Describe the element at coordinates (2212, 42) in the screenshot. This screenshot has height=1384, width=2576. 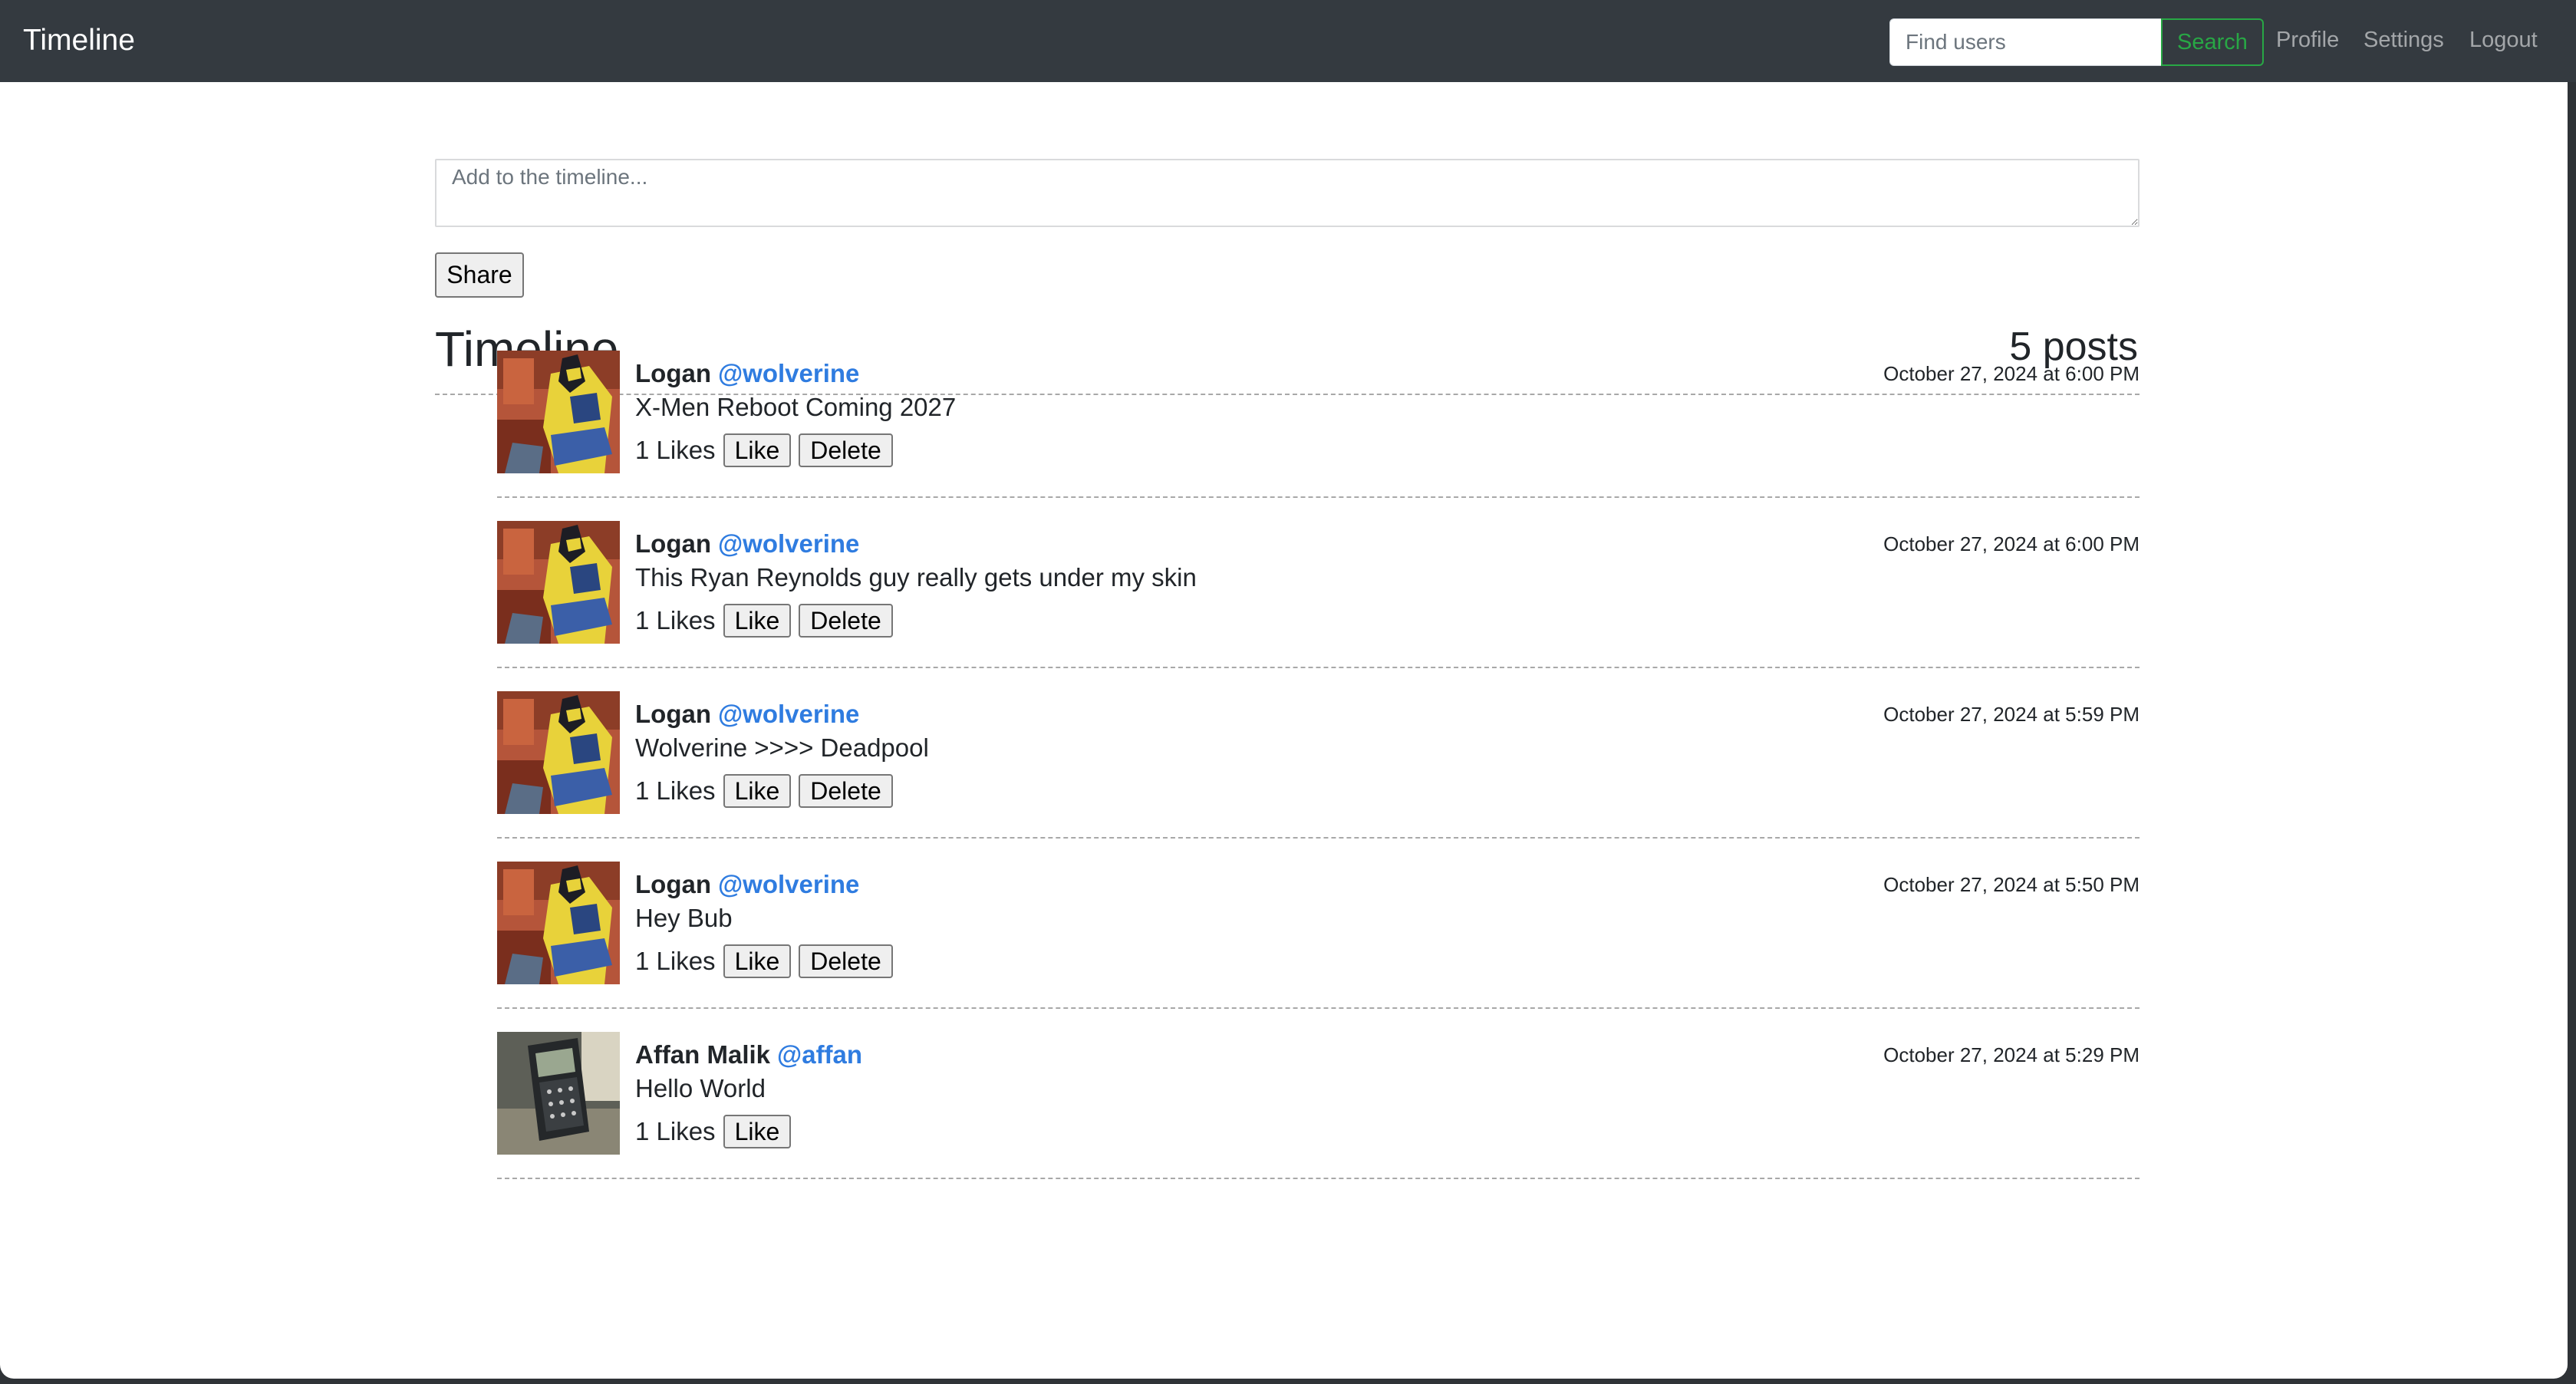
I see `search-button: Search` at that location.